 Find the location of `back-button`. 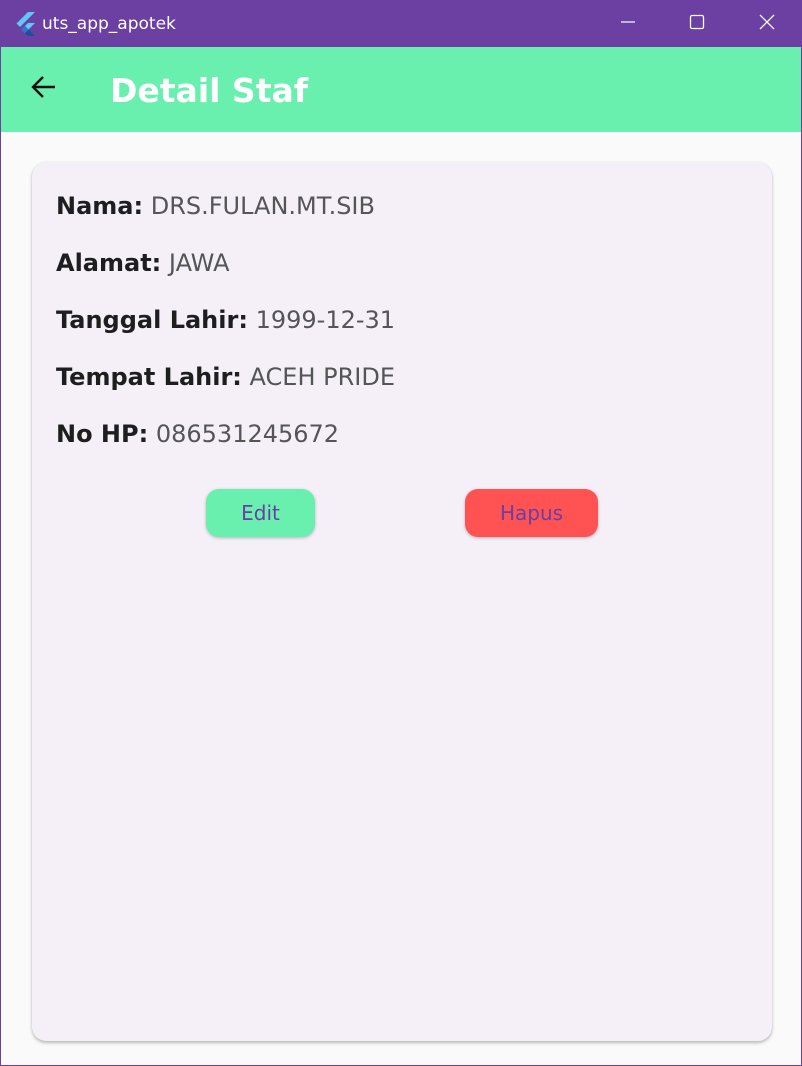

back-button is located at coordinates (43, 89).